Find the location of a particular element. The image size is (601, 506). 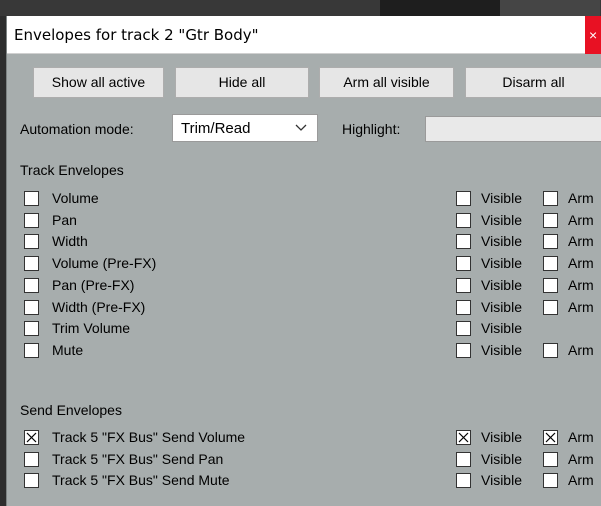

envelope-name: Width (Pre-FX) is located at coordinates (99, 306).